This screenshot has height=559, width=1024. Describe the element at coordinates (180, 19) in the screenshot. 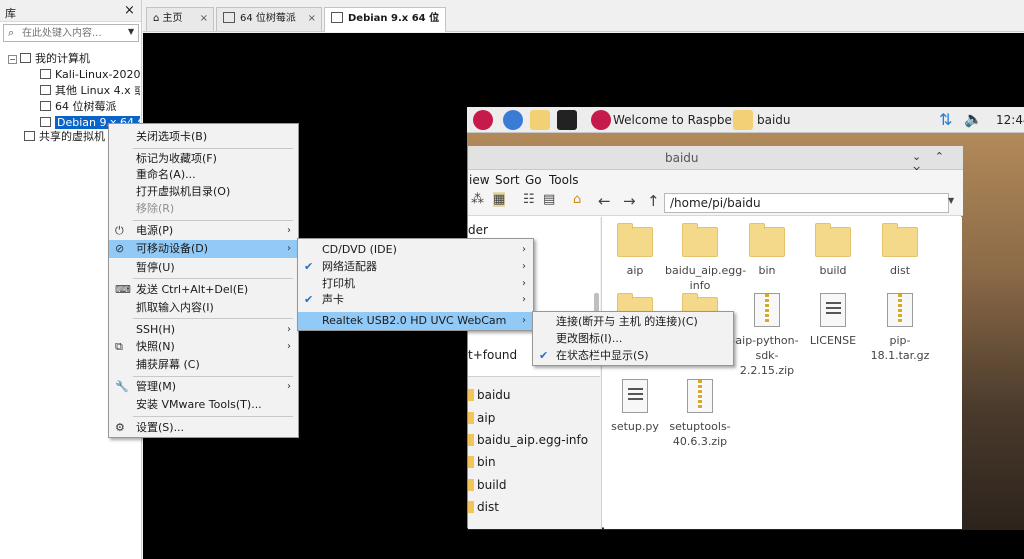

I see `tab-home: ⌂ 主页 ×` at that location.